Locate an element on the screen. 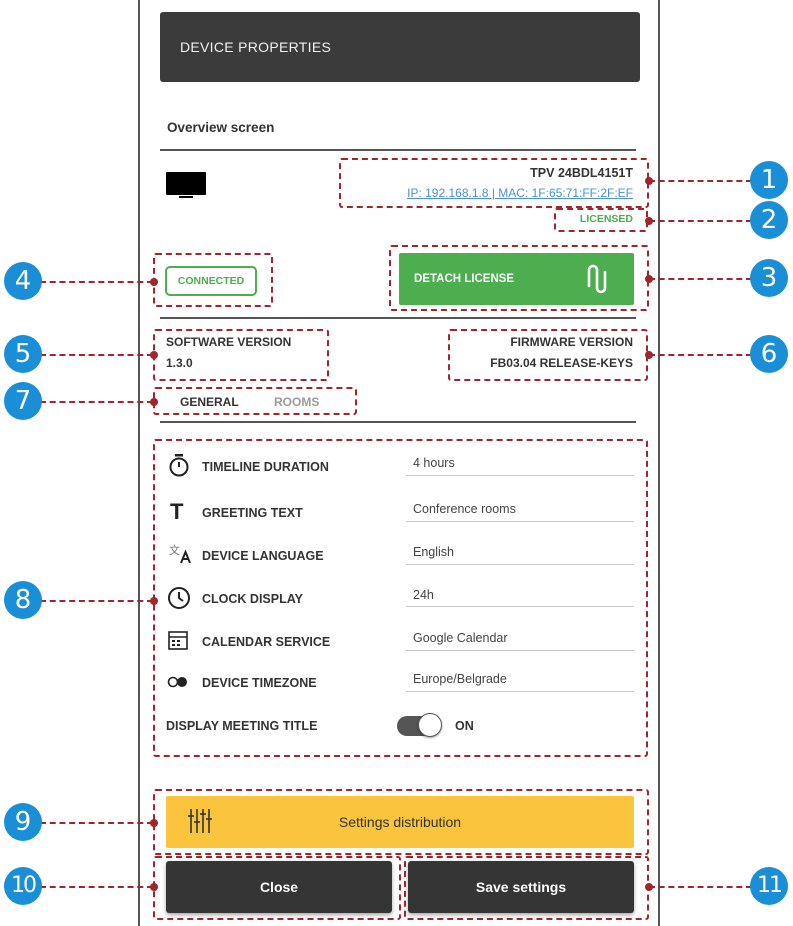 Image resolution: width=793 pixels, height=926 pixels. tabs-divider is located at coordinates (398, 422).